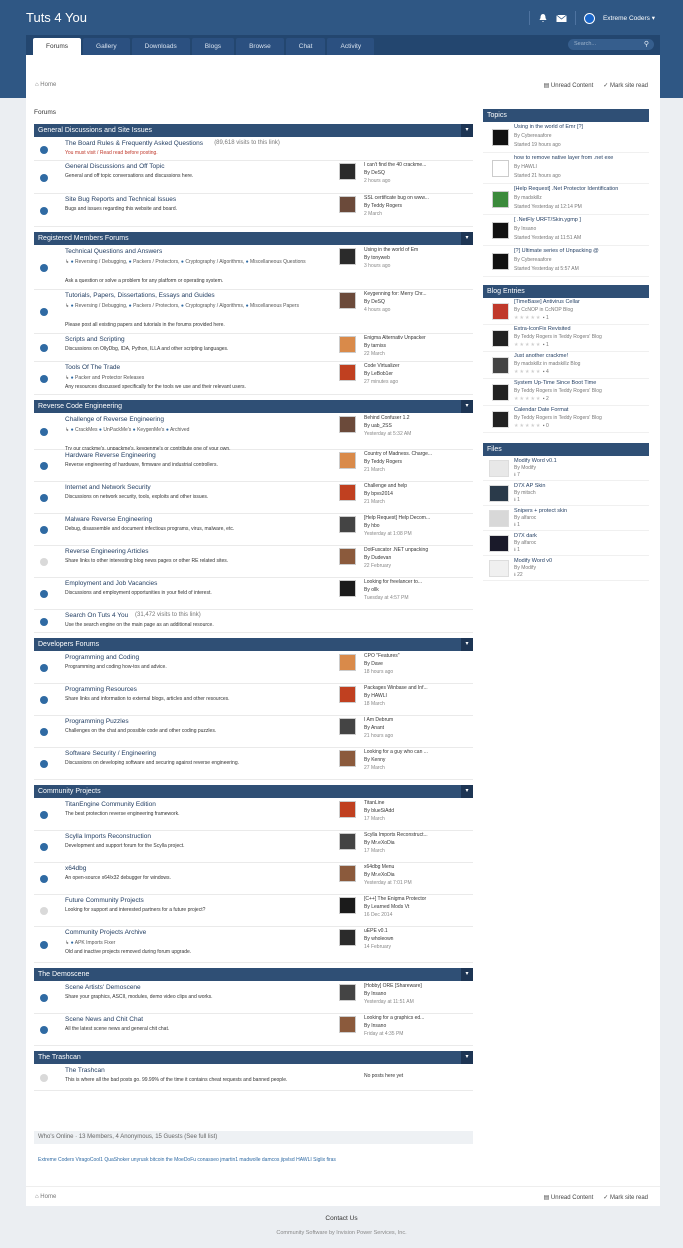  Describe the element at coordinates (379, 811) in the screenshot. I see `last-post-author: By blueSiAdd` at that location.